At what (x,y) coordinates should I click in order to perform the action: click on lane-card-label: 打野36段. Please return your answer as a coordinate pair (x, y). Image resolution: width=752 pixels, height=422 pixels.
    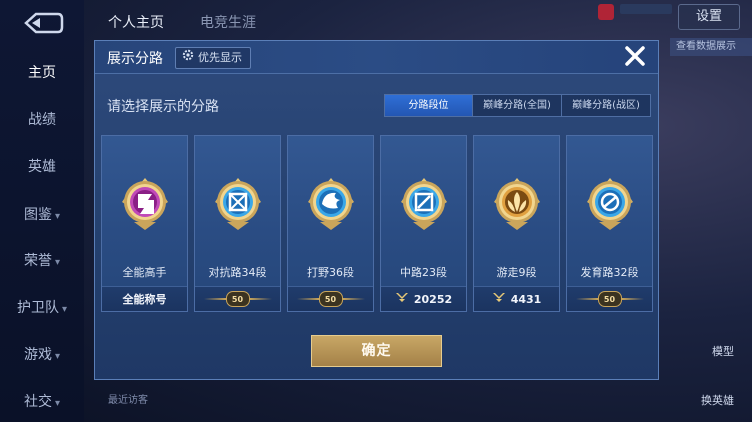
    Looking at the image, I should click on (330, 272).